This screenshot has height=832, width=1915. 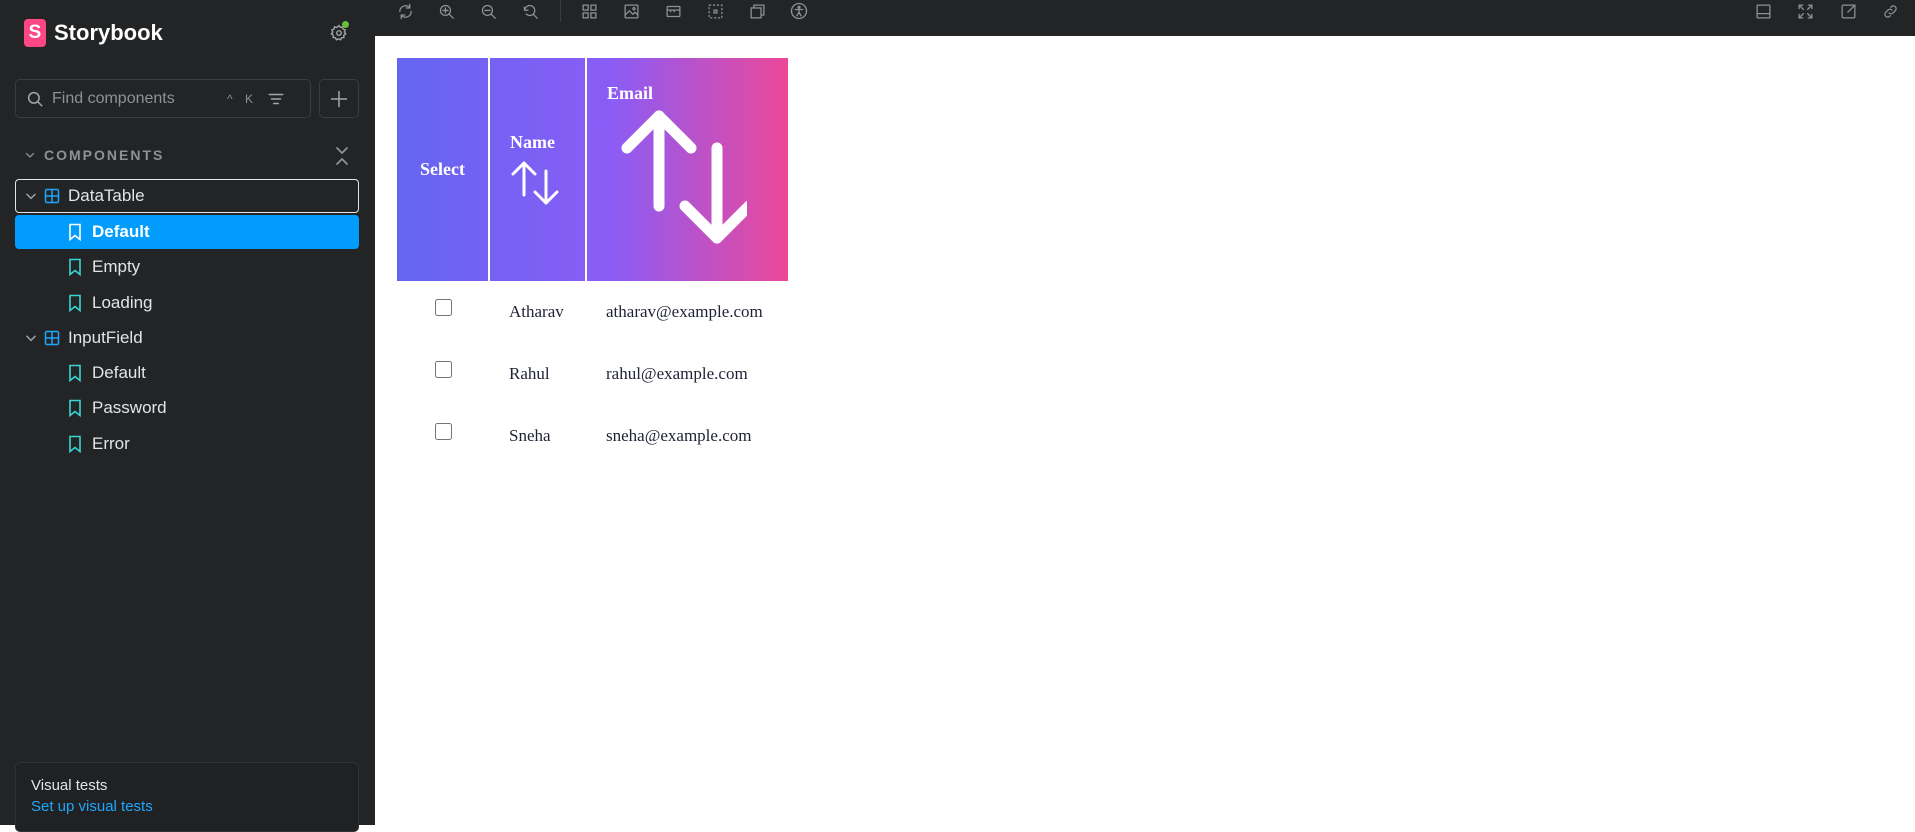 I want to click on table-row: Atharav atharav@example.com, so click(x=592, y=312).